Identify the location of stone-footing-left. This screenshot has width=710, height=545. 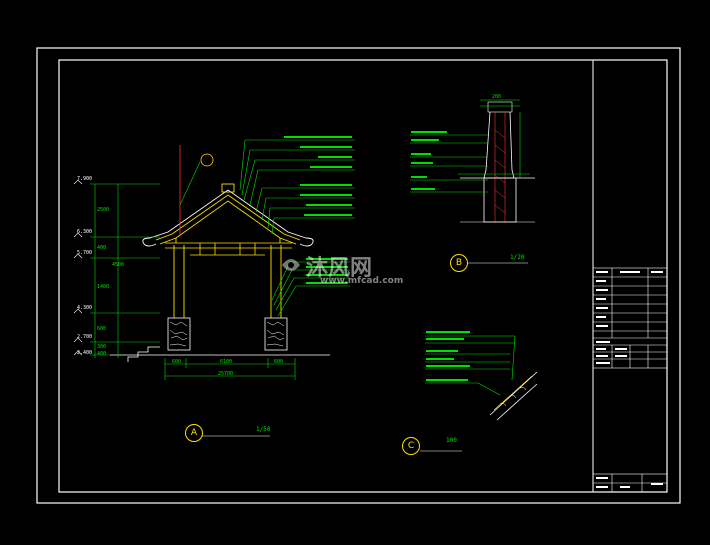
(179, 334).